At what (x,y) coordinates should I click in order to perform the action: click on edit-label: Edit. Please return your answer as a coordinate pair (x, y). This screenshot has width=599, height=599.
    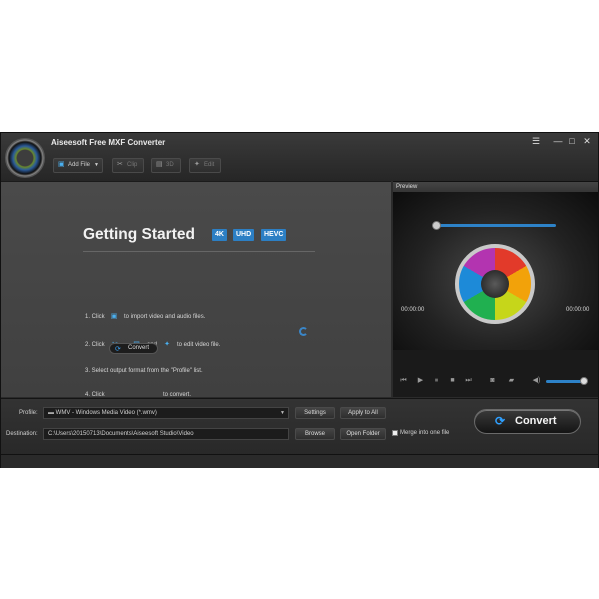
    Looking at the image, I should click on (209, 165).